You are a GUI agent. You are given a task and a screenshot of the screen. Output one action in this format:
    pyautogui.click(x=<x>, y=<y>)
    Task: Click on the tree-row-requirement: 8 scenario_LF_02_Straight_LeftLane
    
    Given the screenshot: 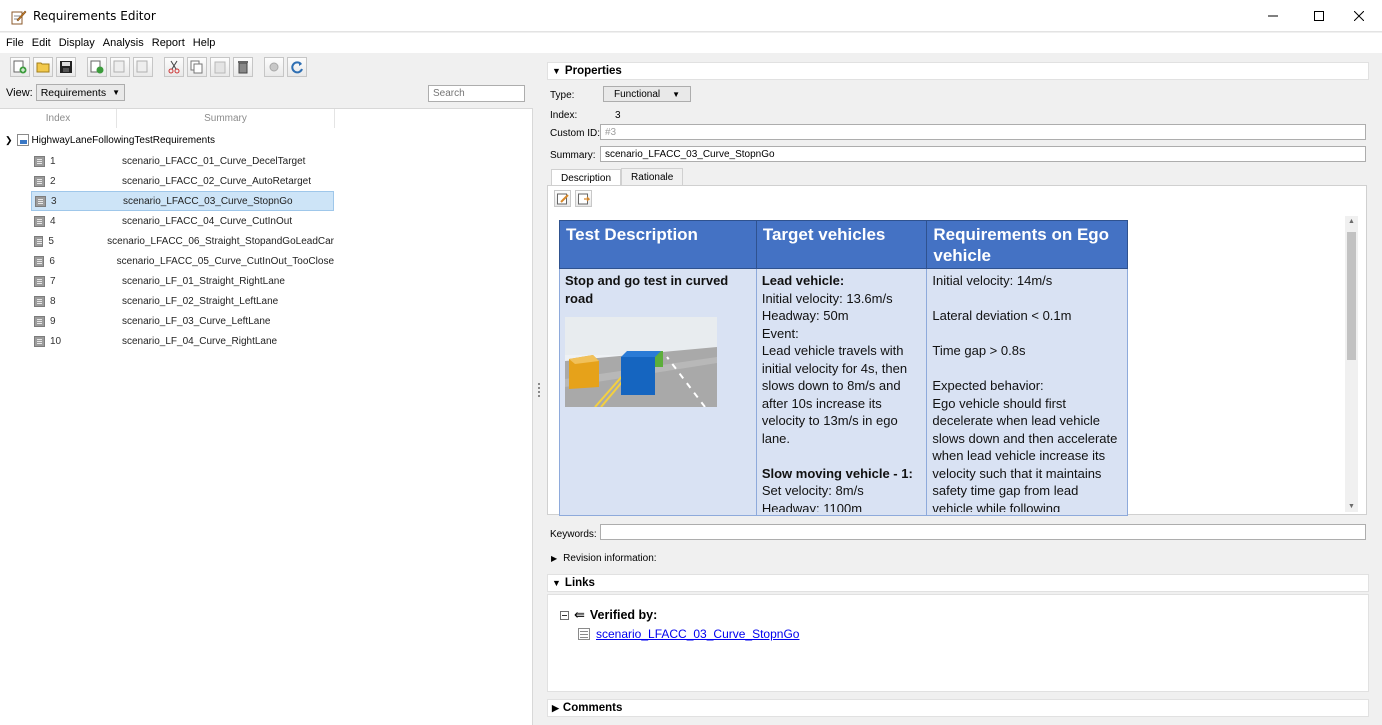 What is the action you would take?
    pyautogui.click(x=182, y=301)
    